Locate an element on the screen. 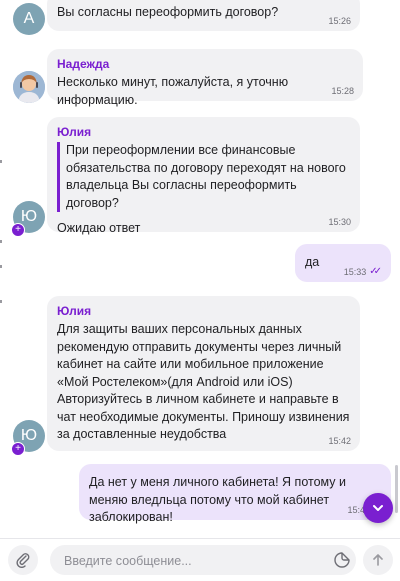  sticker-button is located at coordinates (342, 560).